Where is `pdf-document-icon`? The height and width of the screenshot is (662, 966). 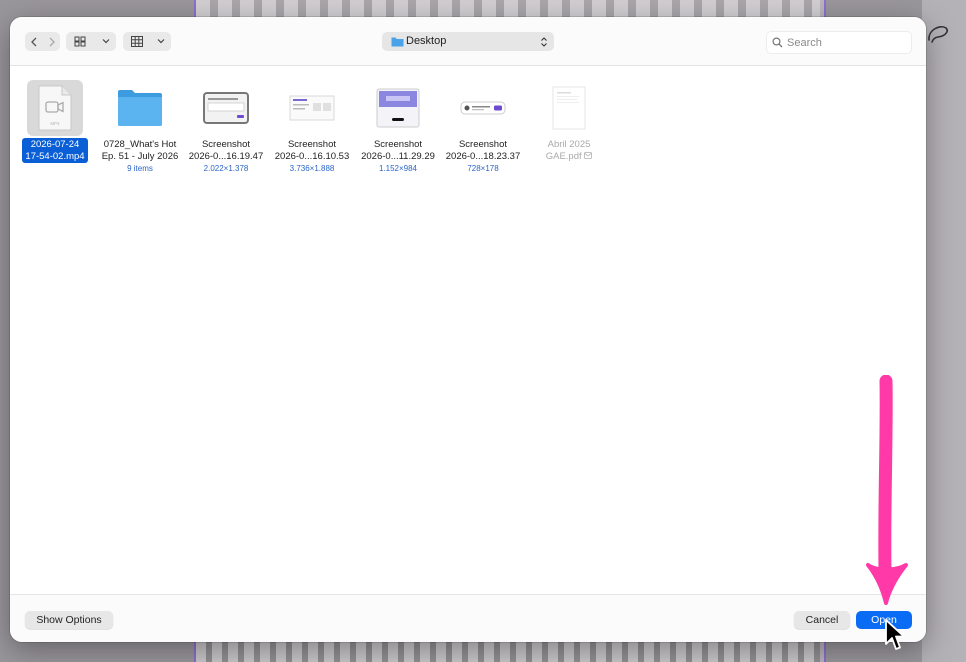 pdf-document-icon is located at coordinates (569, 108).